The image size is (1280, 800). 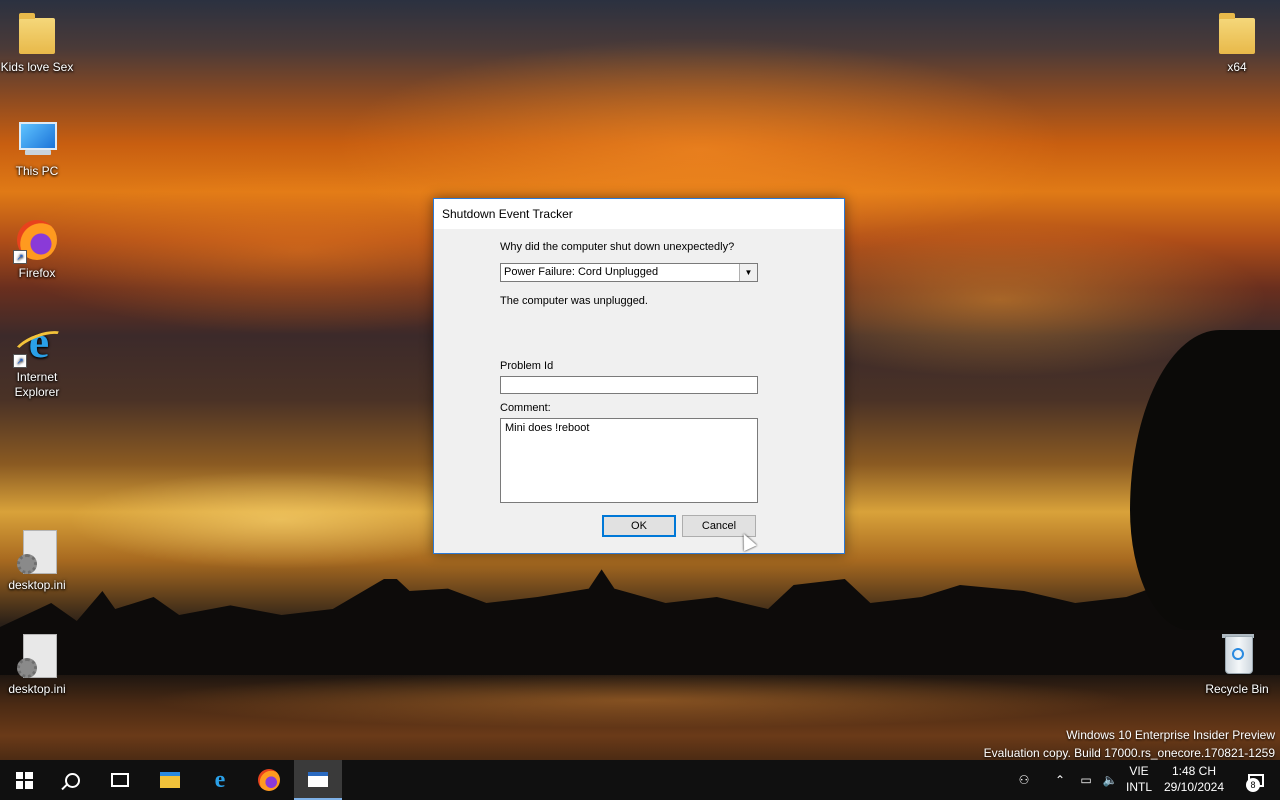 I want to click on wallpaper-tree, so click(x=1205, y=480).